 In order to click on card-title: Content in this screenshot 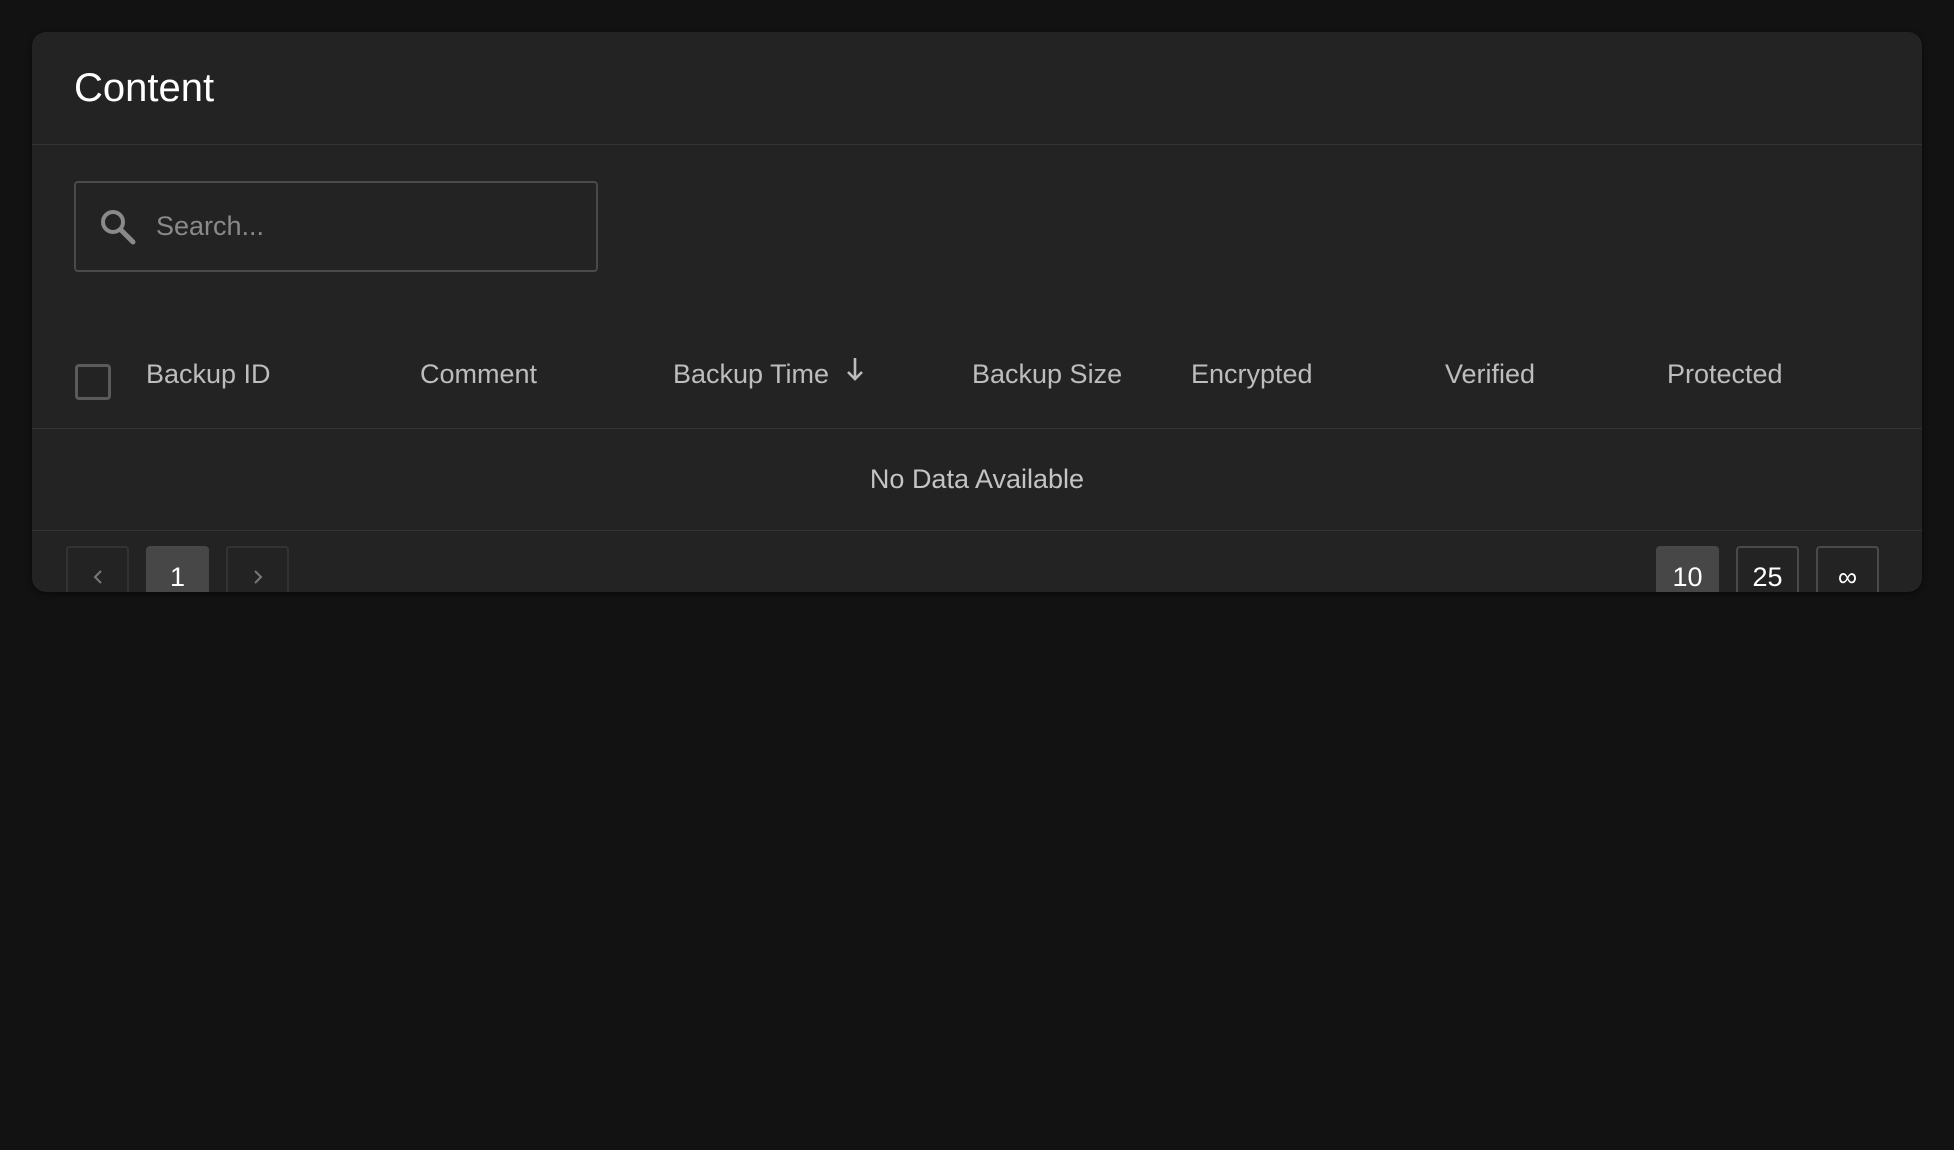, I will do `click(144, 87)`.